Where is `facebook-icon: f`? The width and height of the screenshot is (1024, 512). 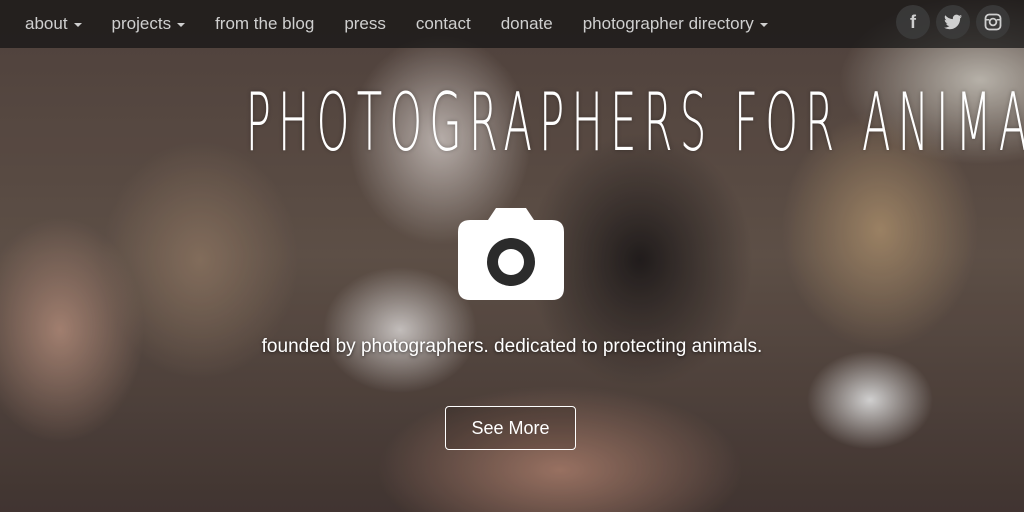 facebook-icon: f is located at coordinates (913, 21).